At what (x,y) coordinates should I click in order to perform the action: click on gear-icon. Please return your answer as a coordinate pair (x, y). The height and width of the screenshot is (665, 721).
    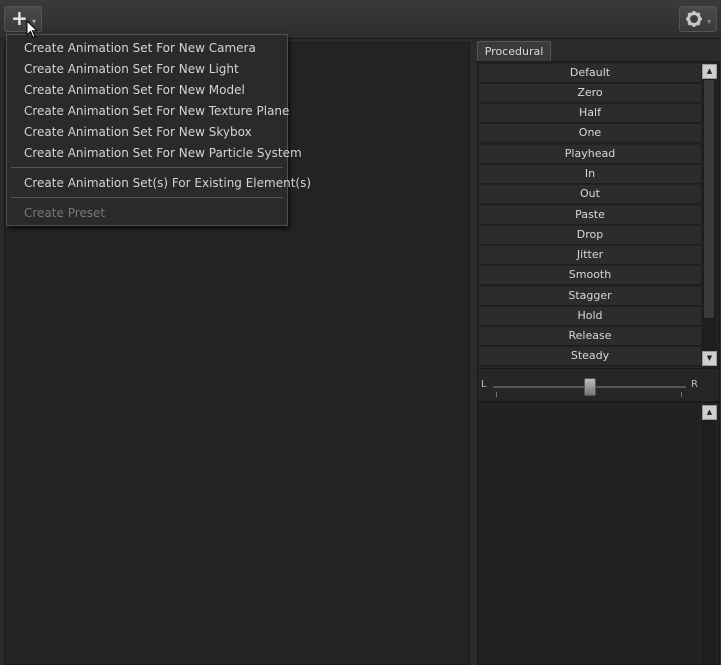
    Looking at the image, I should click on (694, 19).